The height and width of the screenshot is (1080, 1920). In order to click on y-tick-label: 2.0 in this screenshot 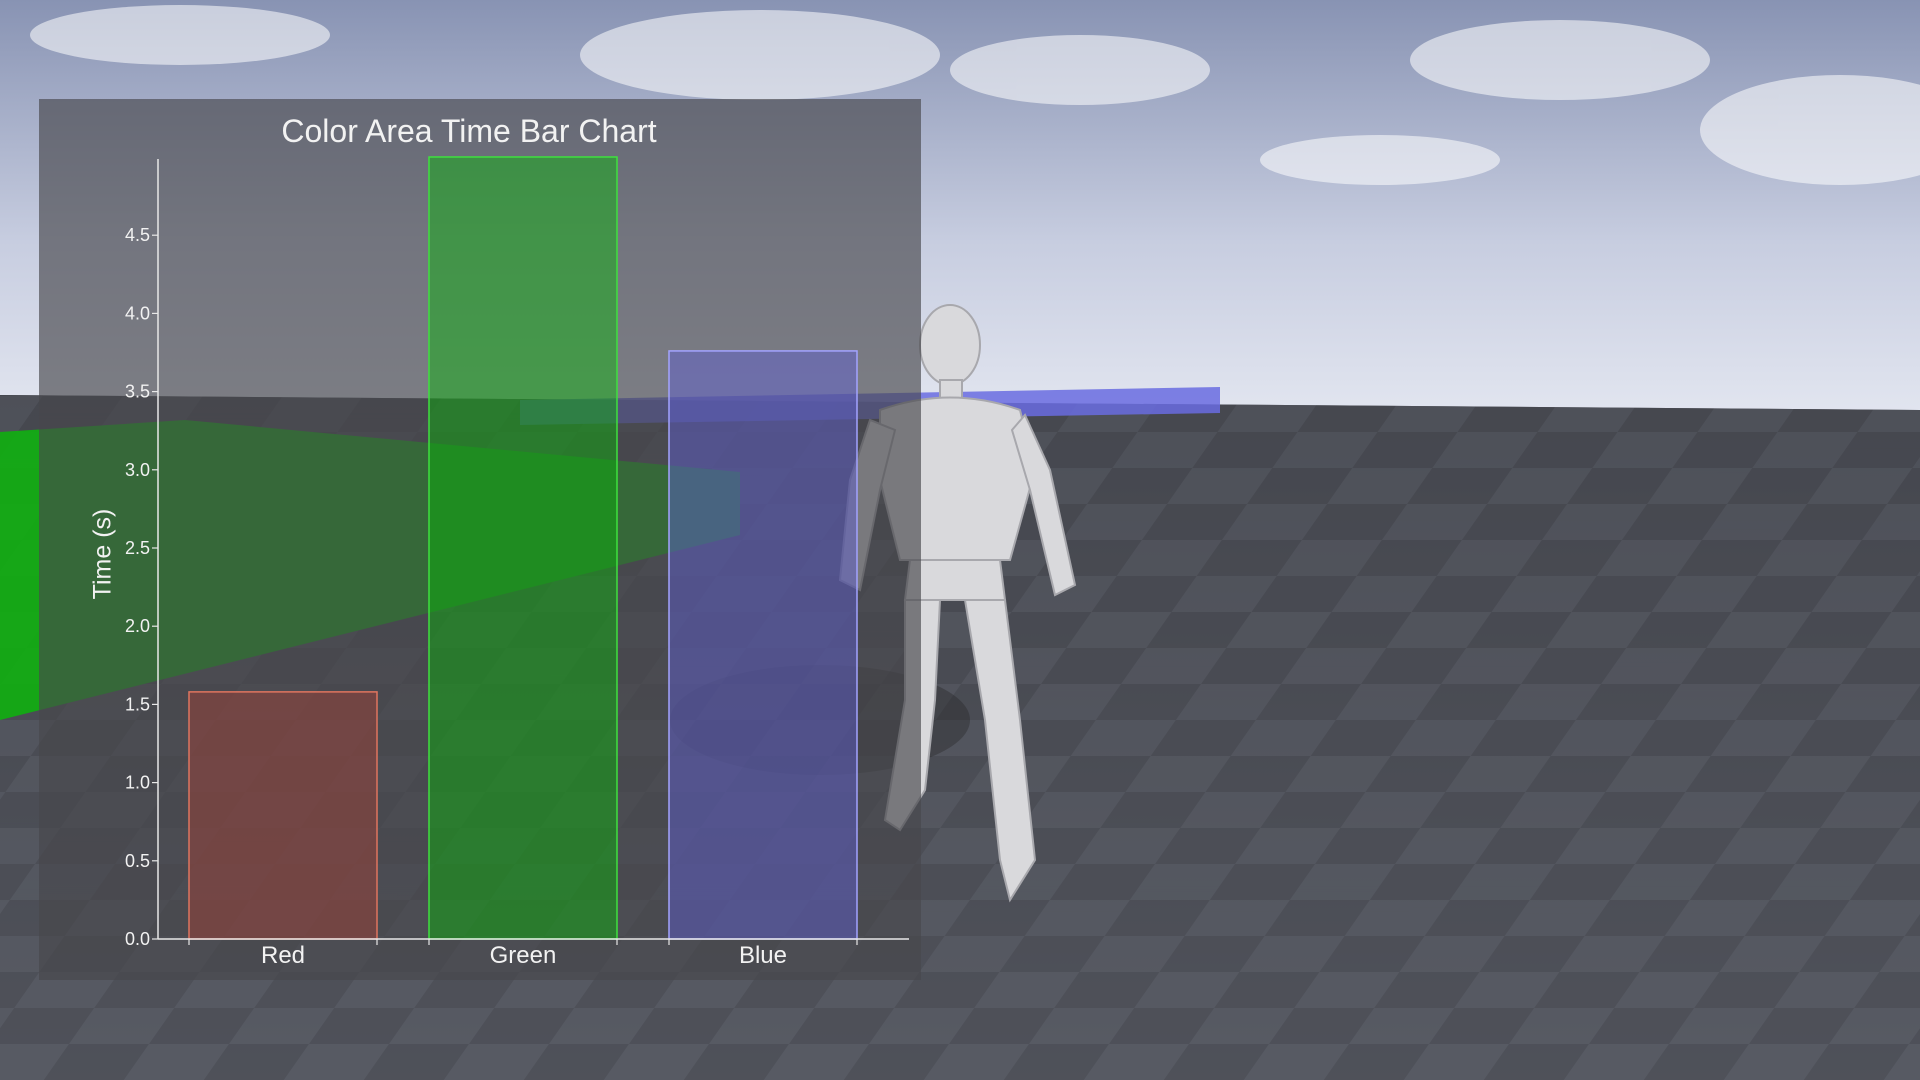, I will do `click(137, 626)`.